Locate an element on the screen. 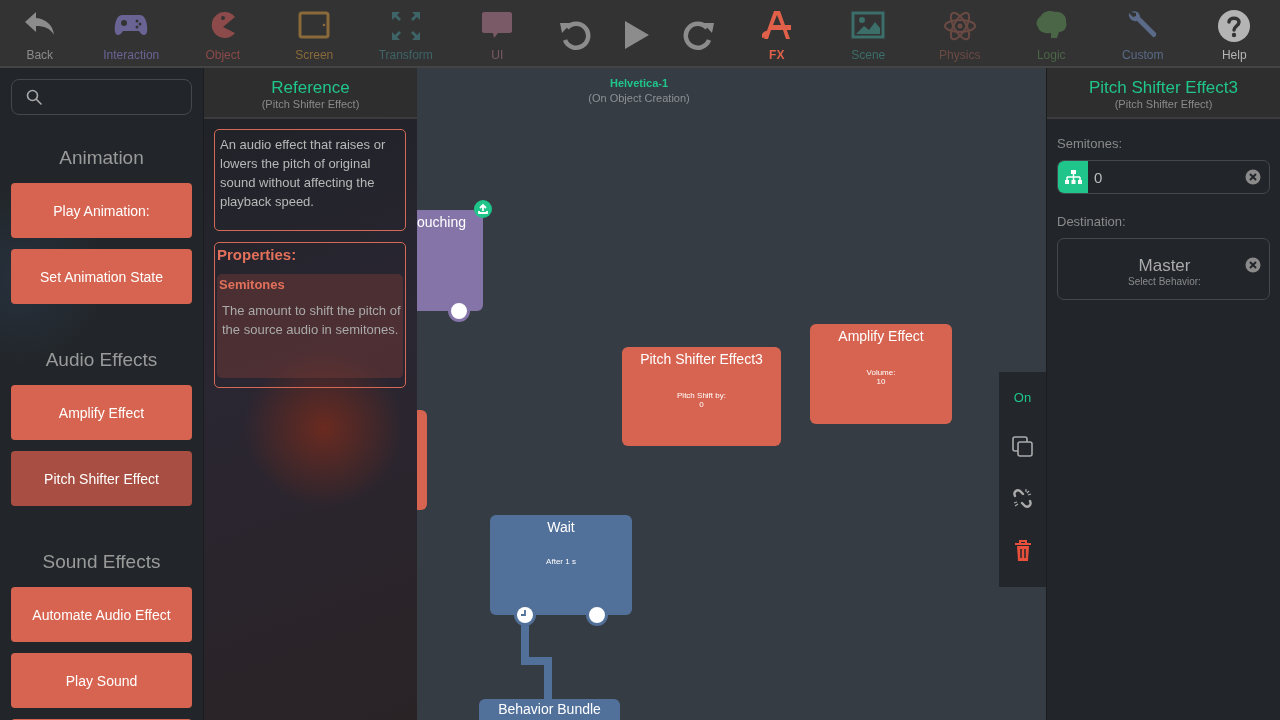 The width and height of the screenshot is (1280, 720). section-heading: Audio Effects is located at coordinates (101, 360).